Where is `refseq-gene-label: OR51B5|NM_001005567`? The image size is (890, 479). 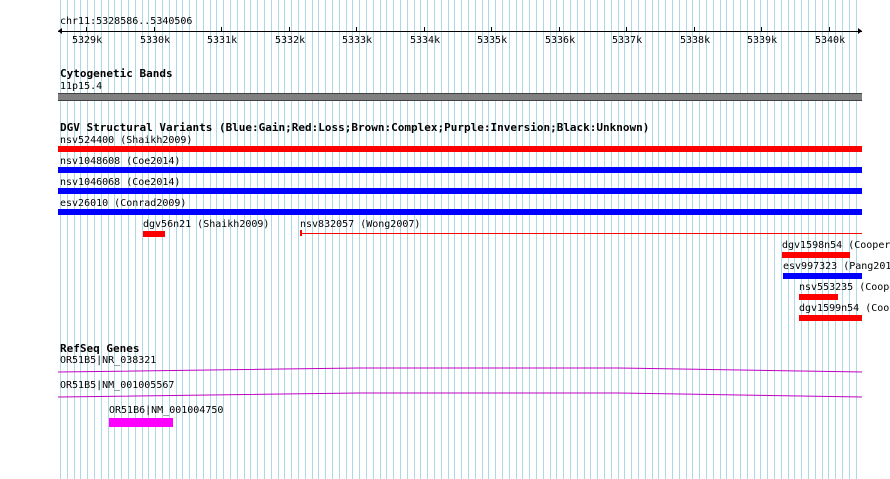
refseq-gene-label: OR51B5|NM_001005567 is located at coordinates (117, 385).